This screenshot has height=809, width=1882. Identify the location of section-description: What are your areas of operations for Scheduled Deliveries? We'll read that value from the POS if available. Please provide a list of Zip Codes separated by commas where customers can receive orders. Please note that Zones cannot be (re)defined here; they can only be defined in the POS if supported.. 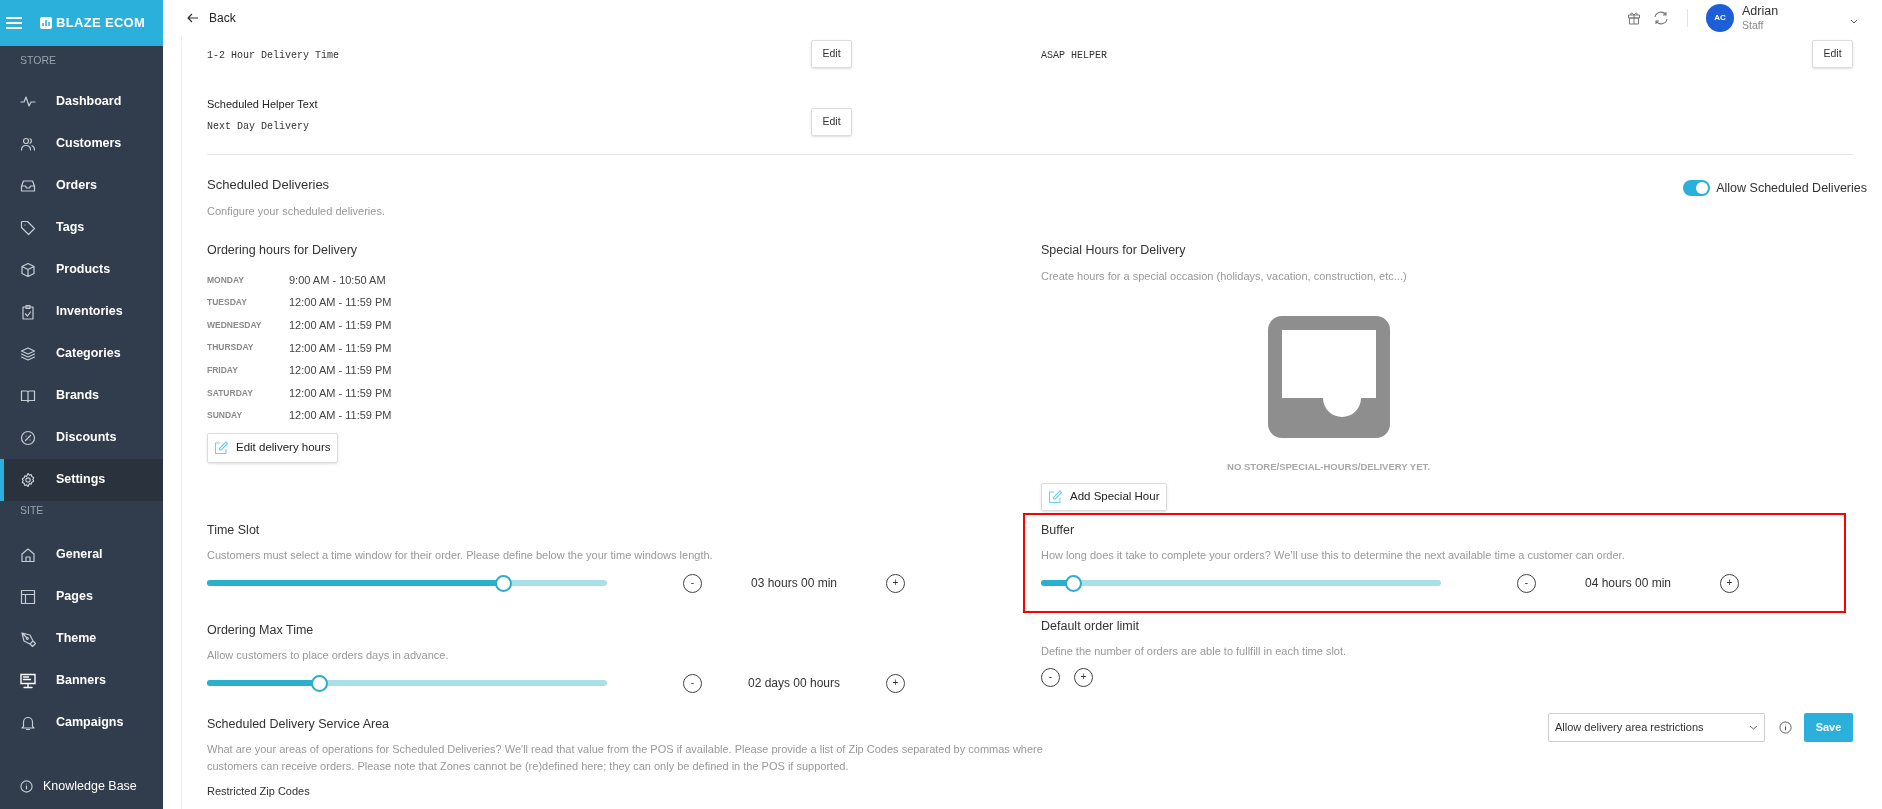
(625, 758).